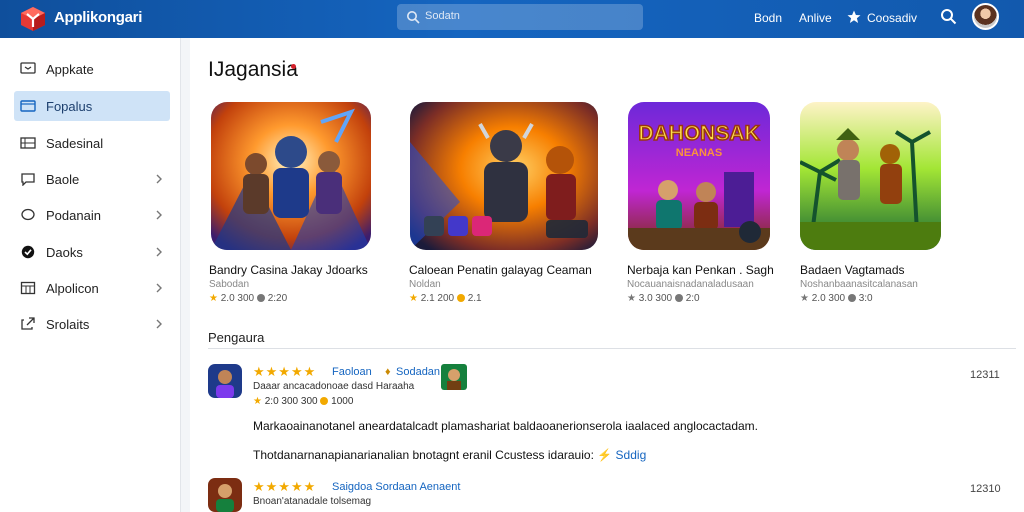  Describe the element at coordinates (396, 487) in the screenshot. I see `reviewer-name: Saigdoa Sordaan Aenaent` at that location.